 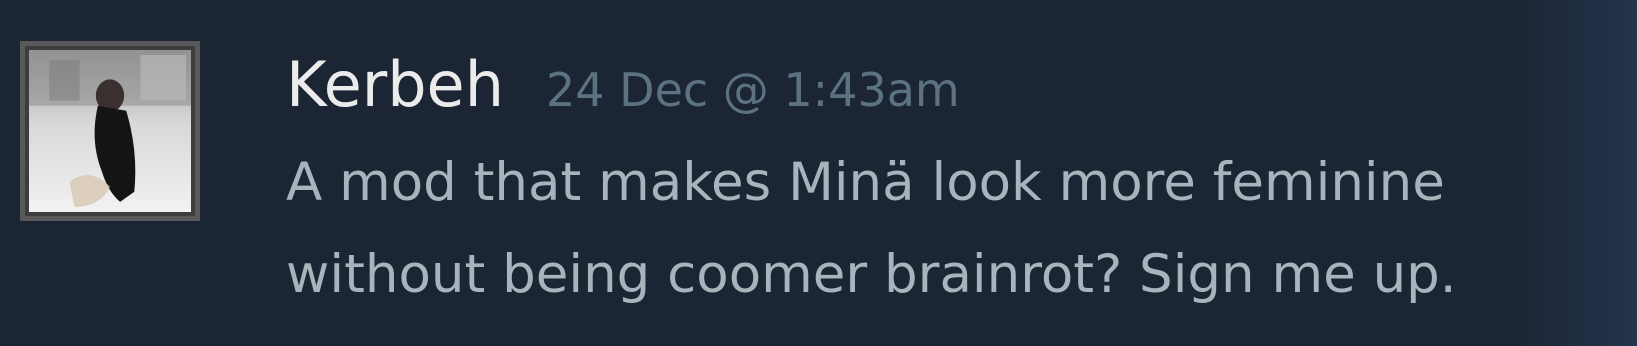 I want to click on avatar, so click(x=110, y=131).